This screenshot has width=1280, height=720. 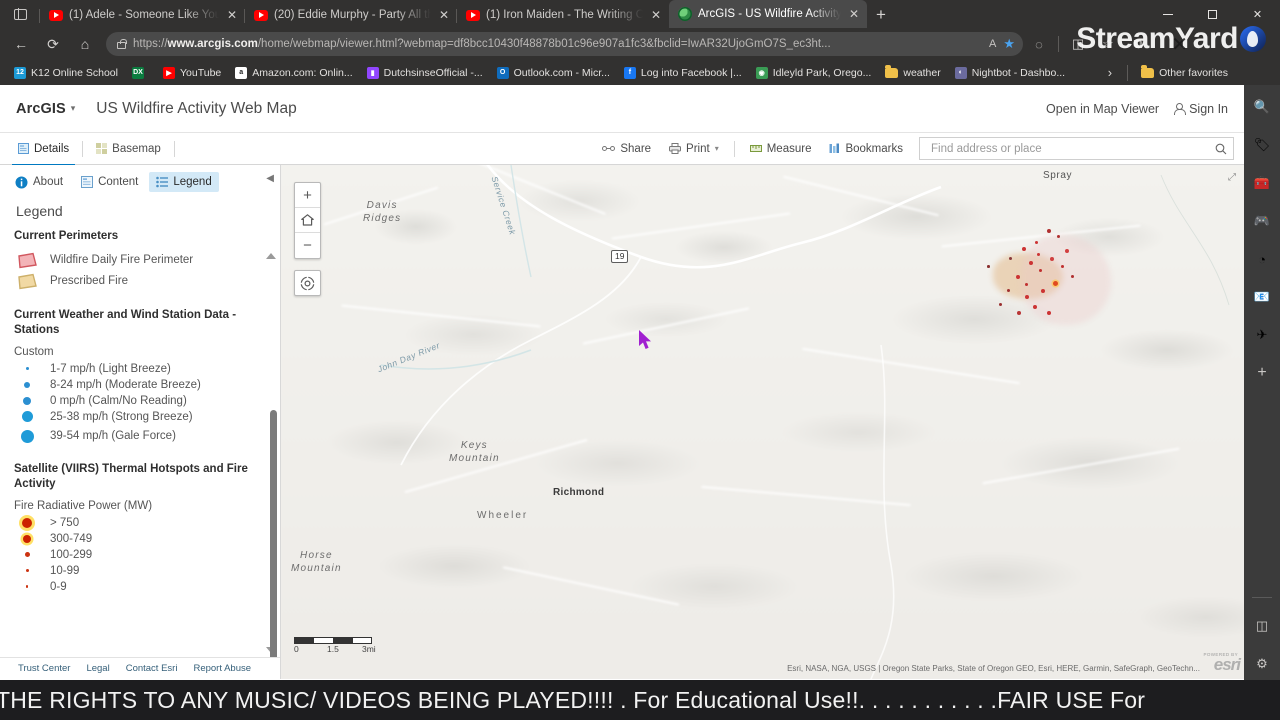 I want to click on open-in-map-viewer-link: Open in Map Viewer, so click(x=1102, y=109).